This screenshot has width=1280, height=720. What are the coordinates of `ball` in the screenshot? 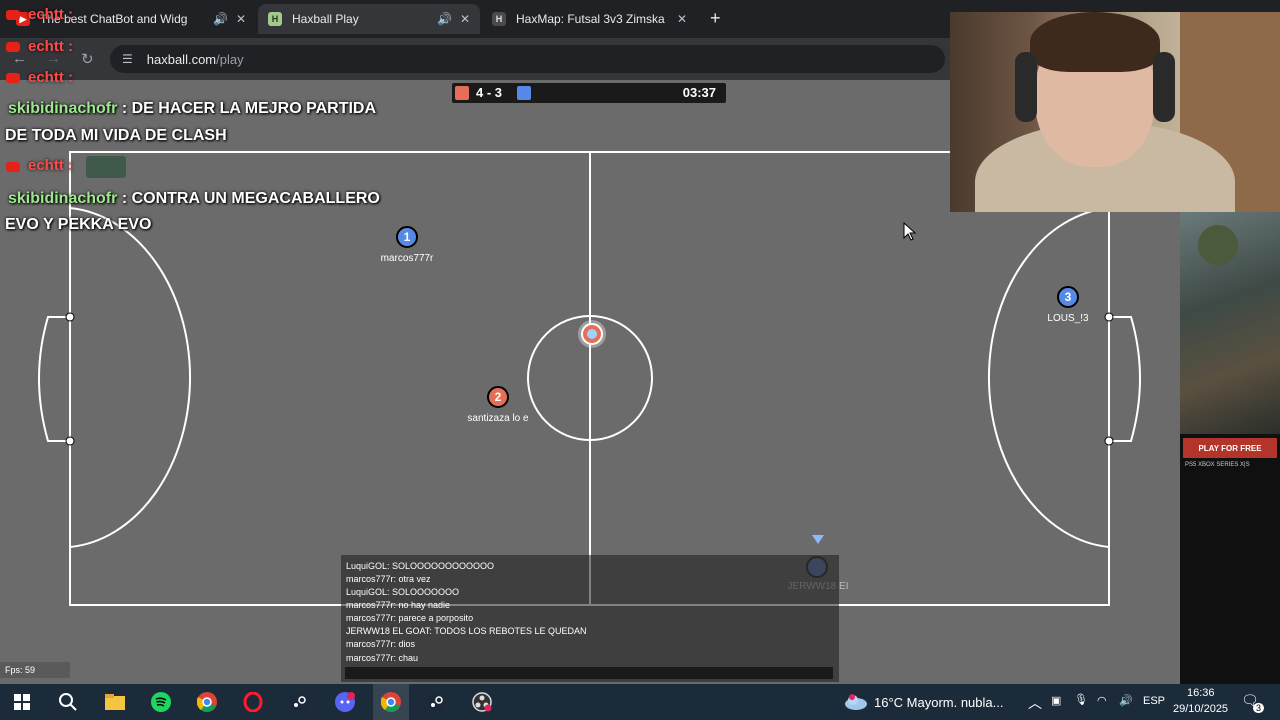 It's located at (592, 334).